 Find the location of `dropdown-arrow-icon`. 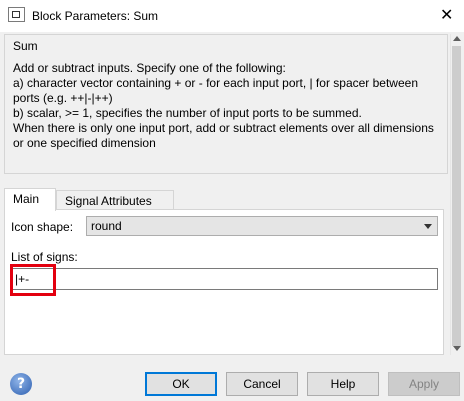

dropdown-arrow-icon is located at coordinates (428, 226).